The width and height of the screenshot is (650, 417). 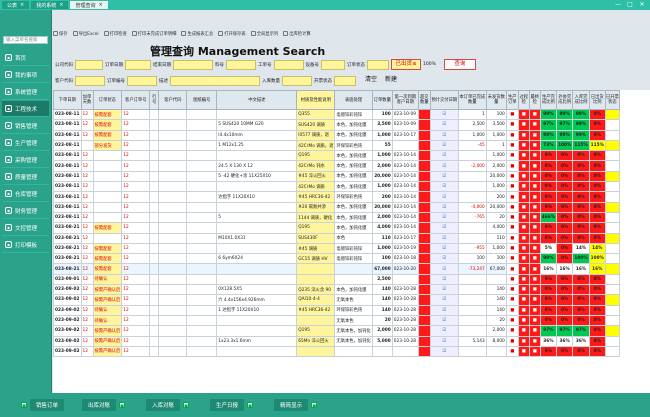 I want to click on toolbar-button: 出库检计算, so click(x=297, y=34).